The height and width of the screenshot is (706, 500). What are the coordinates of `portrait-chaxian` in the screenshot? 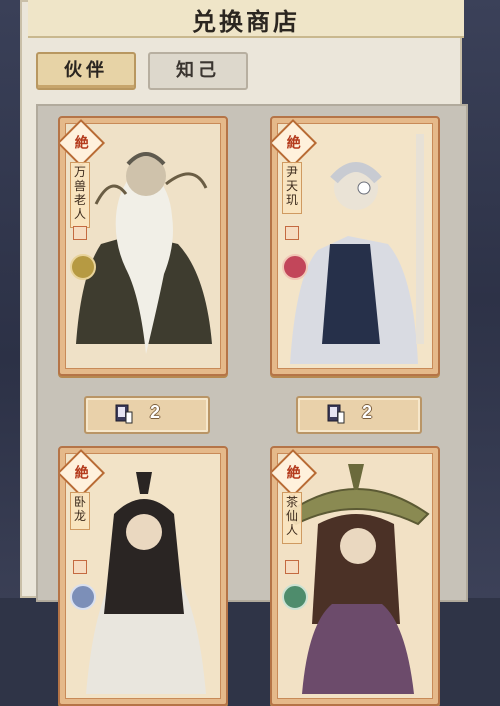 It's located at (355, 576).